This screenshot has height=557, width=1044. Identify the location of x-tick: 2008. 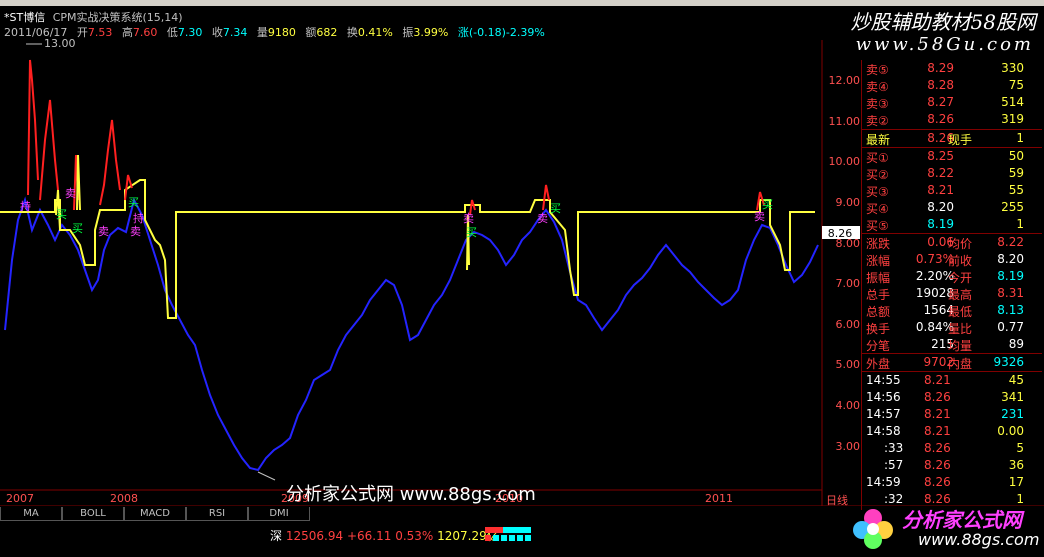
(124, 498).